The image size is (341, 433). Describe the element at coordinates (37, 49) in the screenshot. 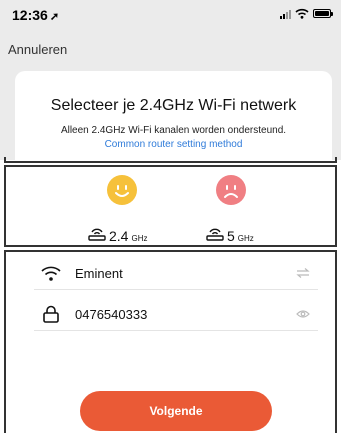

I see `cancel-button: Annuleren` at that location.